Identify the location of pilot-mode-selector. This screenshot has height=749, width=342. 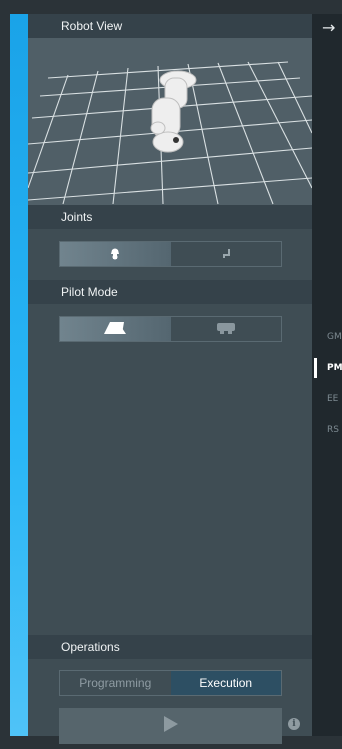
(170, 329).